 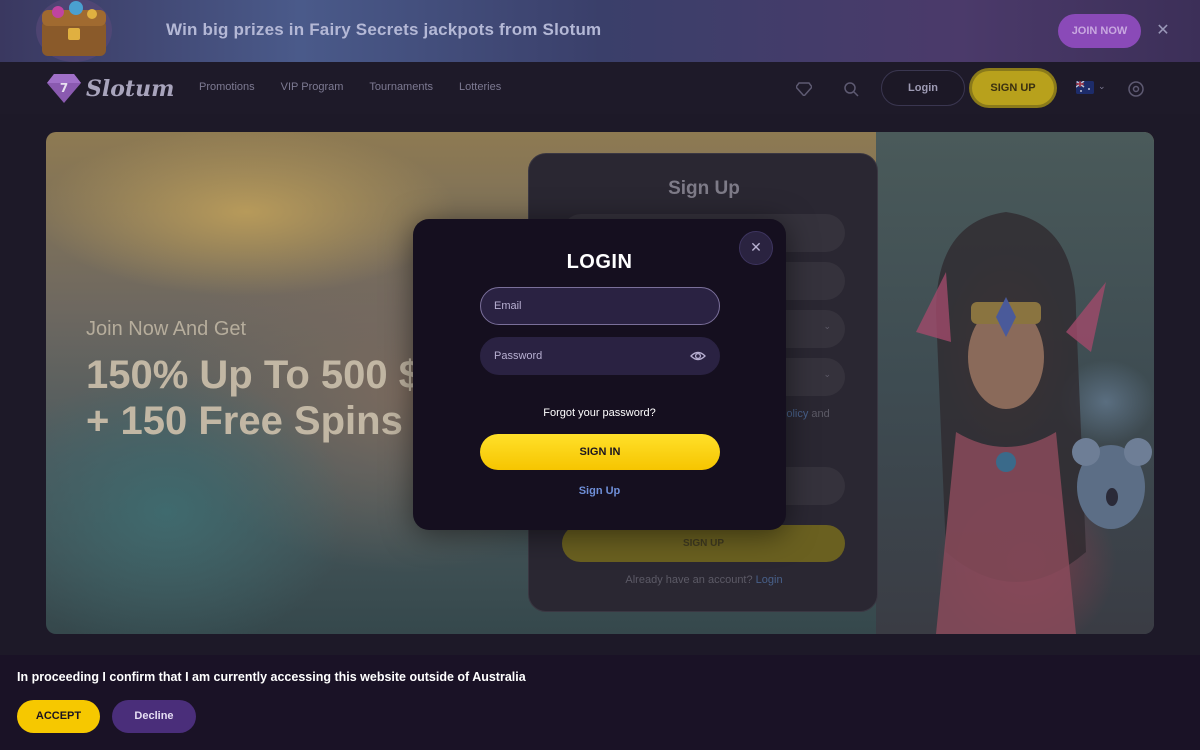 What do you see at coordinates (401, 87) in the screenshot?
I see `nav-tournaments: Tournaments` at bounding box center [401, 87].